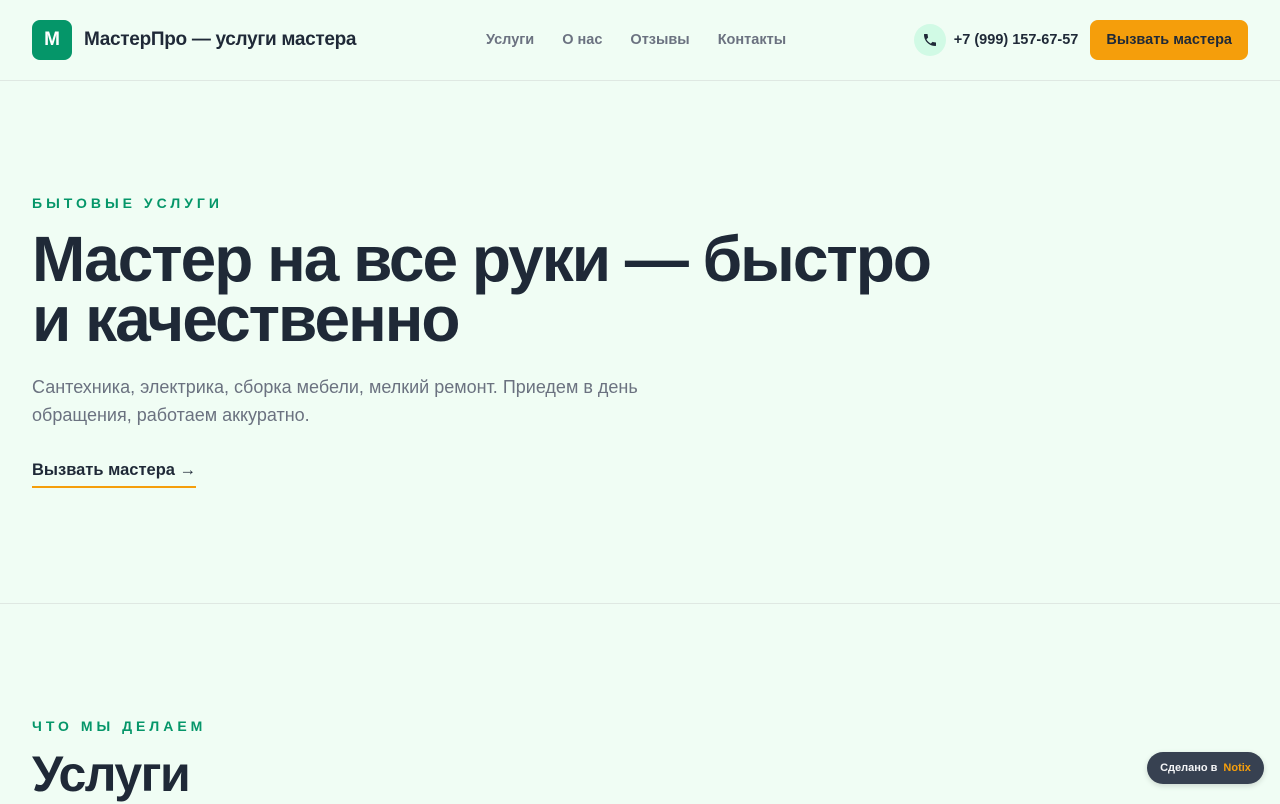  What do you see at coordinates (114, 474) in the screenshot?
I see `hero-call-link: Вызвать мастера →` at bounding box center [114, 474].